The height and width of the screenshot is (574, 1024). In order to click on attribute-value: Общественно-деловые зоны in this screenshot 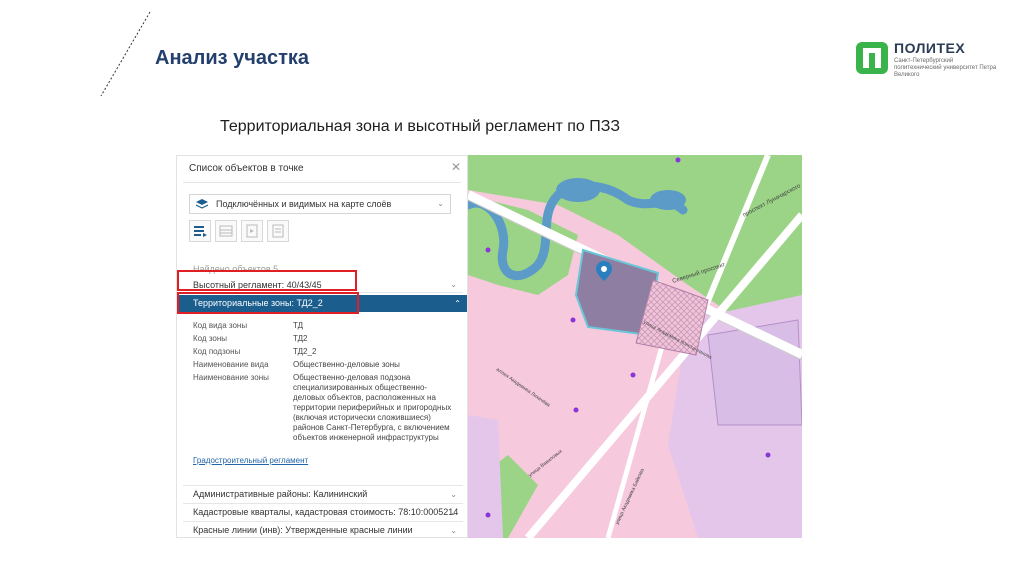, I will do `click(346, 364)`.